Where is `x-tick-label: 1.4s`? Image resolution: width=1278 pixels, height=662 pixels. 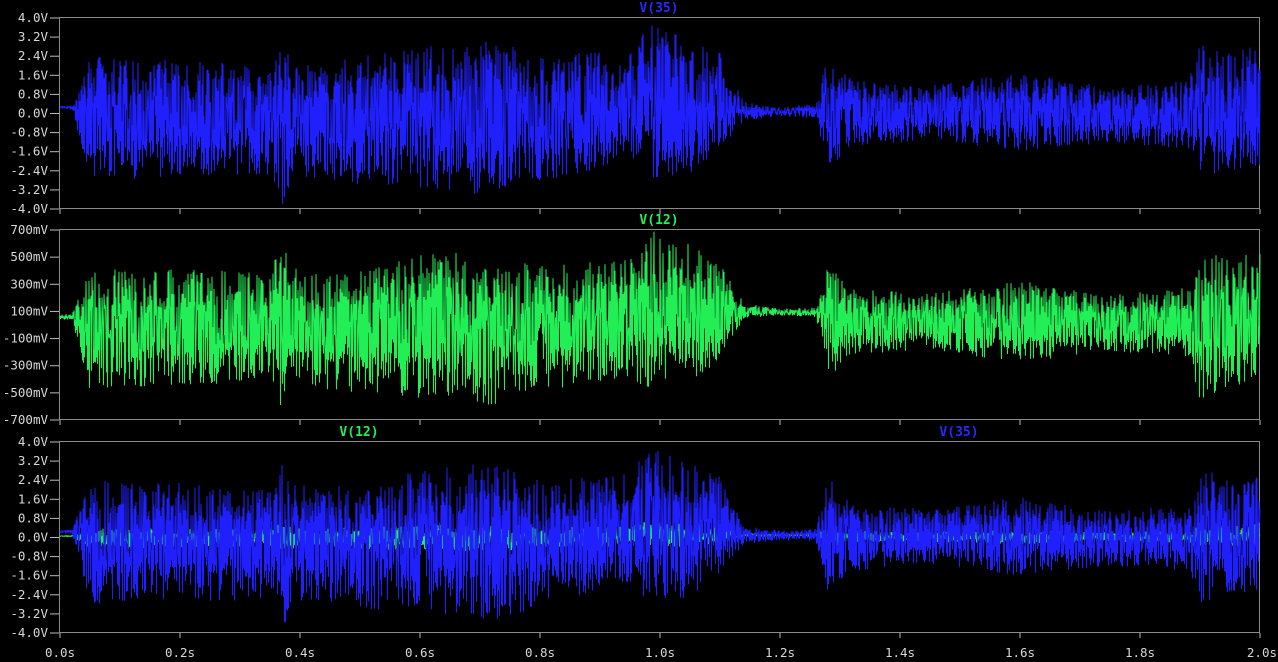
x-tick-label: 1.4s is located at coordinates (900, 652).